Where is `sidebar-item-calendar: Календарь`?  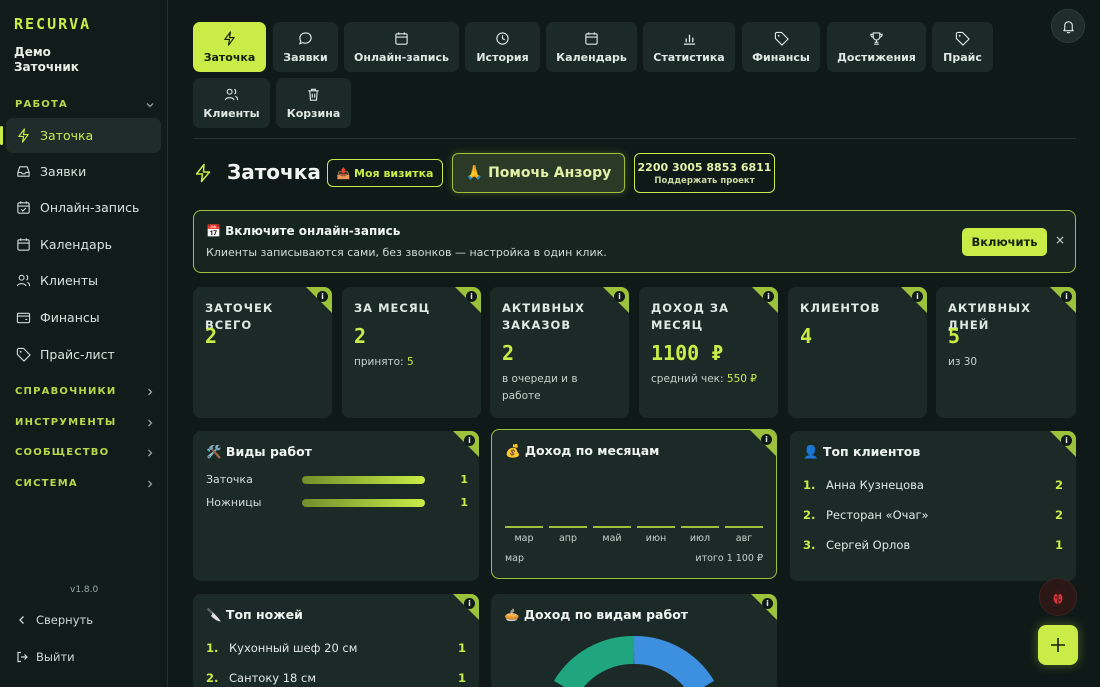
sidebar-item-calendar: Календарь is located at coordinates (83, 244).